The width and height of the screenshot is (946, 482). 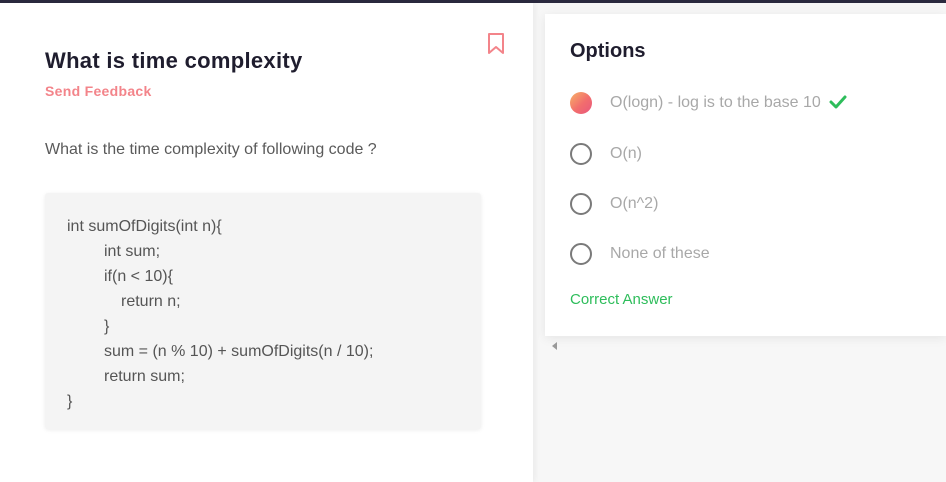 I want to click on code-line: return sum;, so click(x=144, y=376).